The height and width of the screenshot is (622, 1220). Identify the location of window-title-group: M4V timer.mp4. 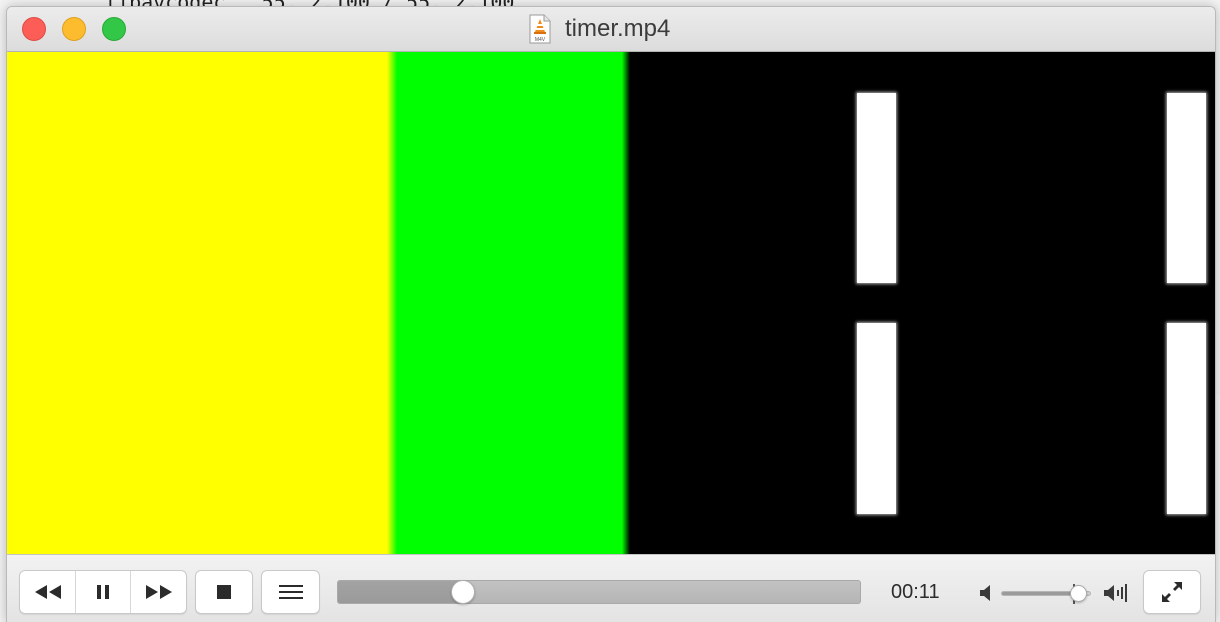
(599, 29).